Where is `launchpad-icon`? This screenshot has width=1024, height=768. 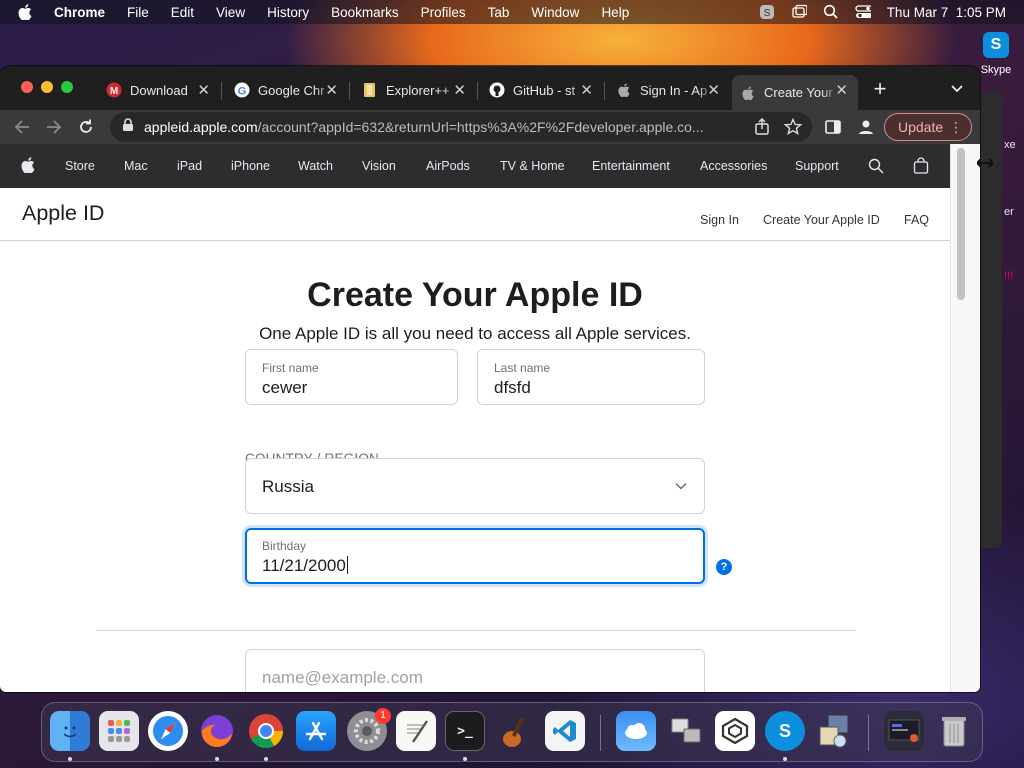
launchpad-icon is located at coordinates (119, 731).